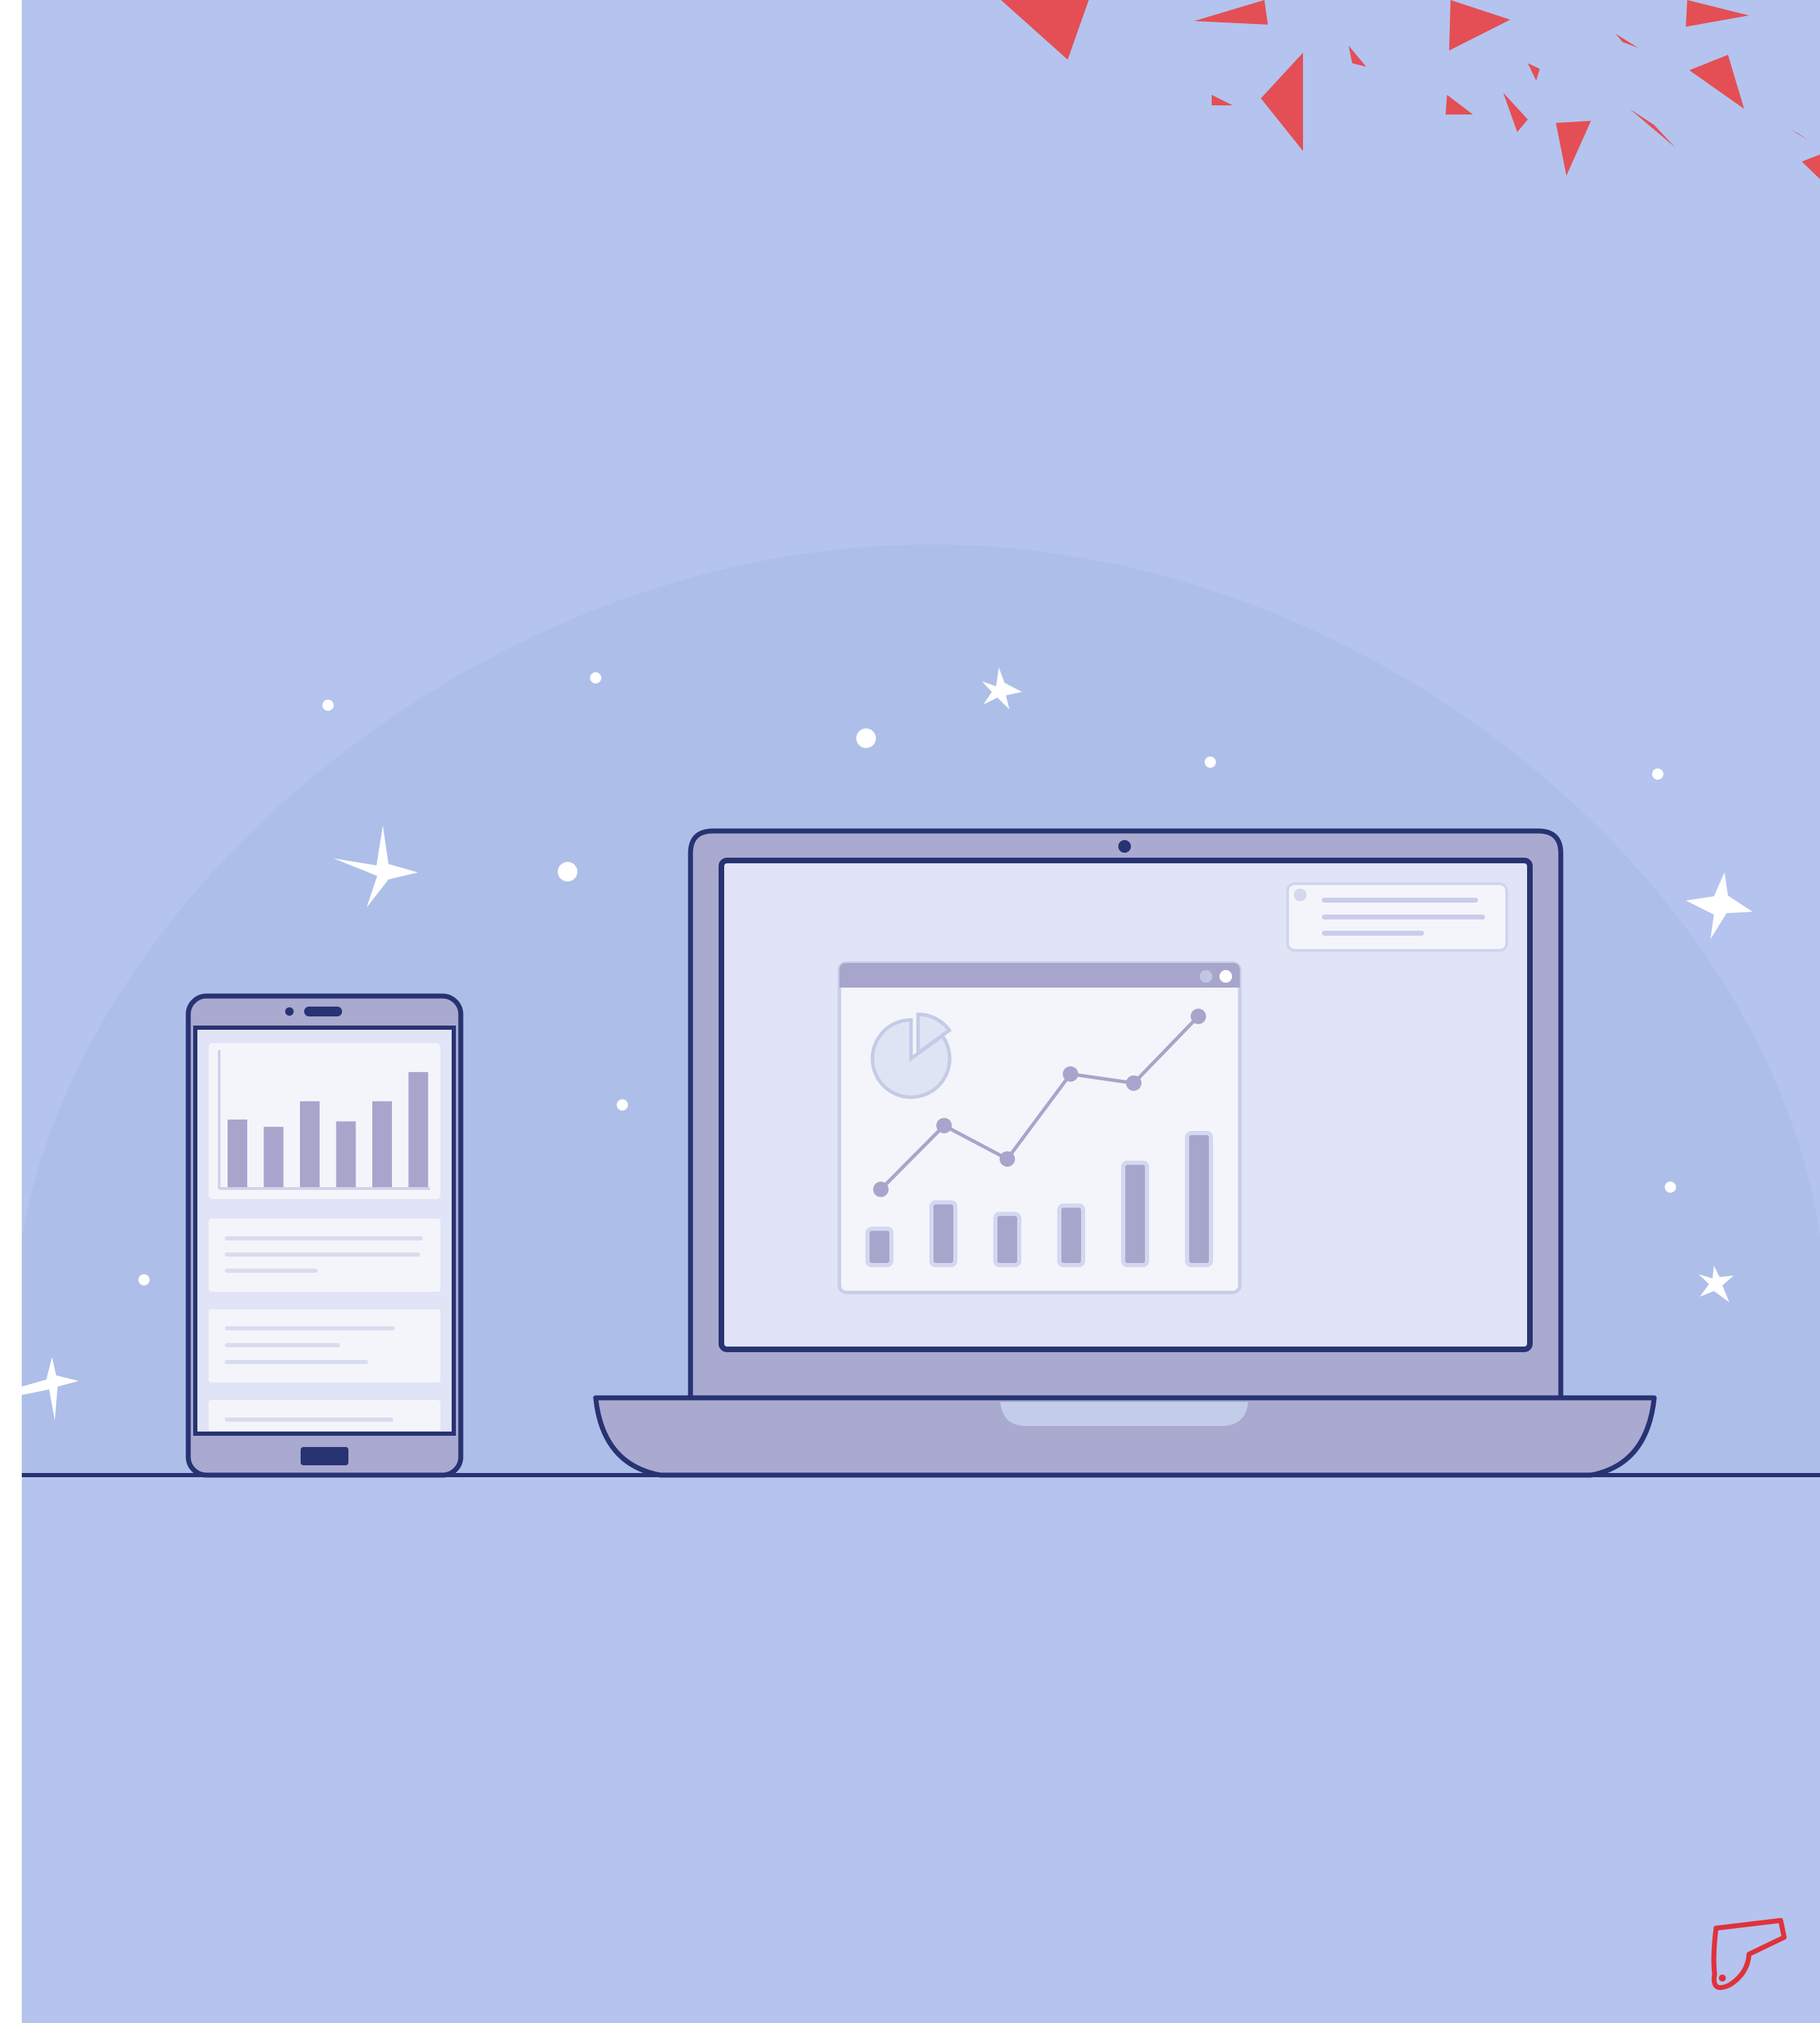  Describe the element at coordinates (323, 1011) in the screenshot. I see `phone-speaker` at that location.